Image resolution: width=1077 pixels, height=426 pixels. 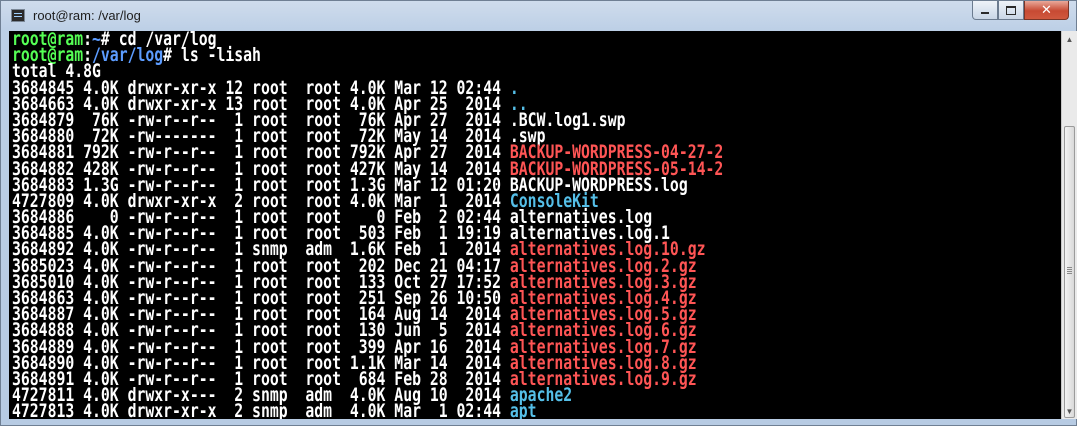 I want to click on vertical-scrollbar: ▲ ▼, so click(x=1069, y=225).